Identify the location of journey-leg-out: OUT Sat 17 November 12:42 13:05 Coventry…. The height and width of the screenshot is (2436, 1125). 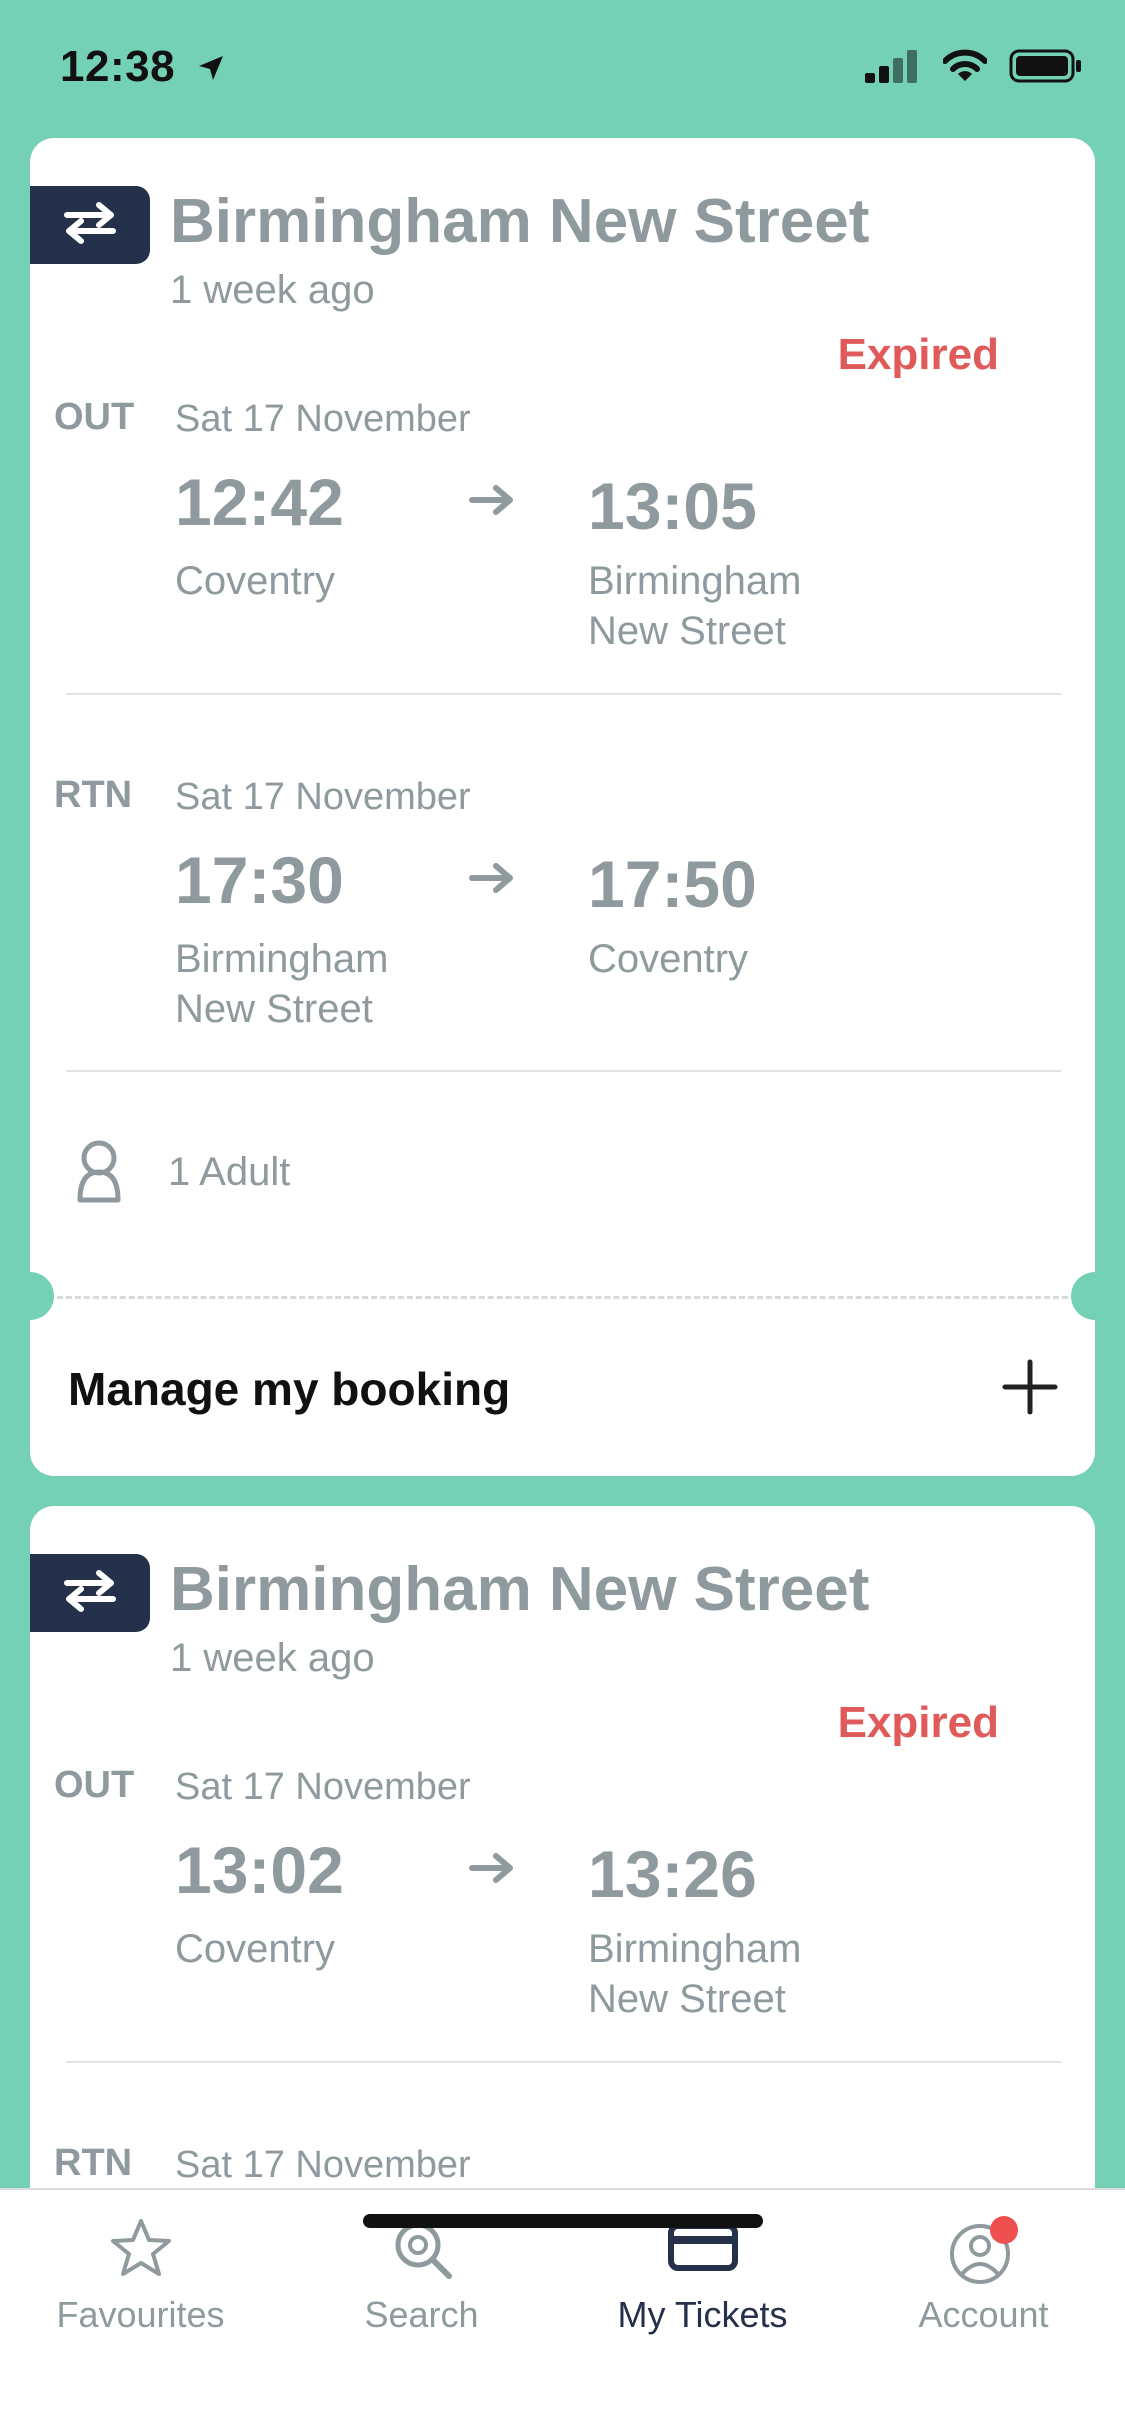
(562, 546).